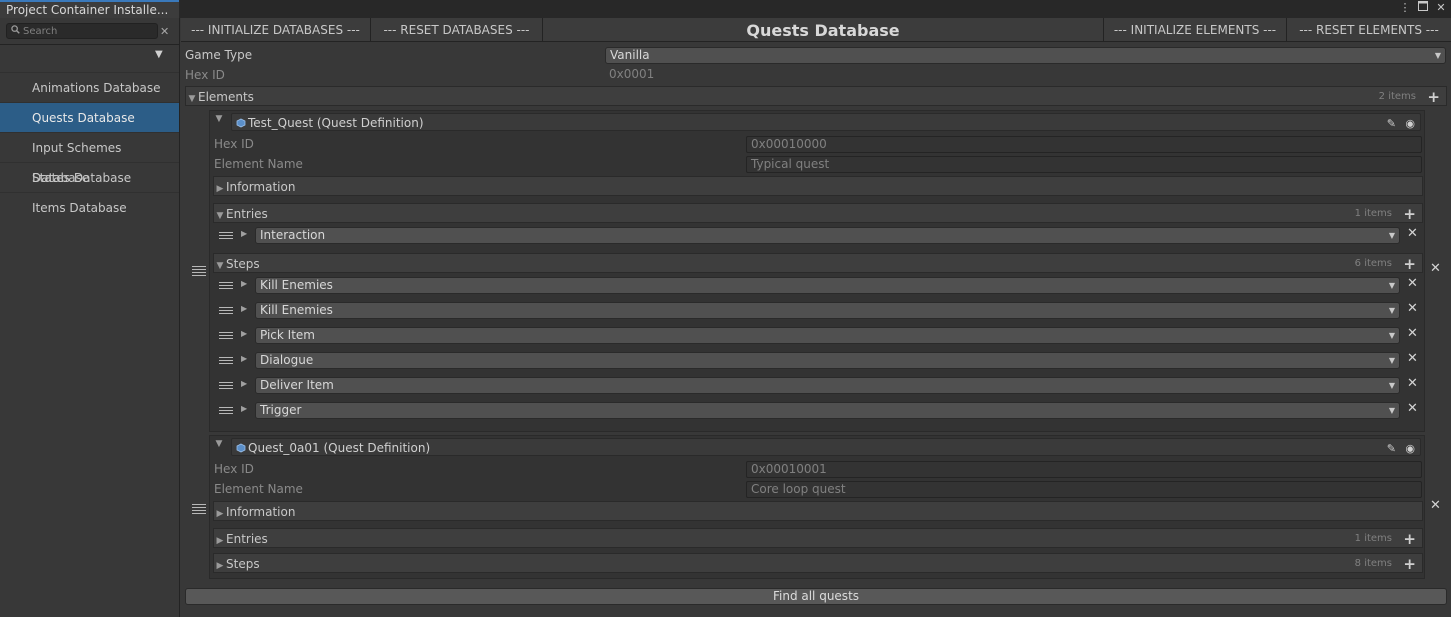 The height and width of the screenshot is (617, 1451). I want to click on search-box, so click(82, 31).